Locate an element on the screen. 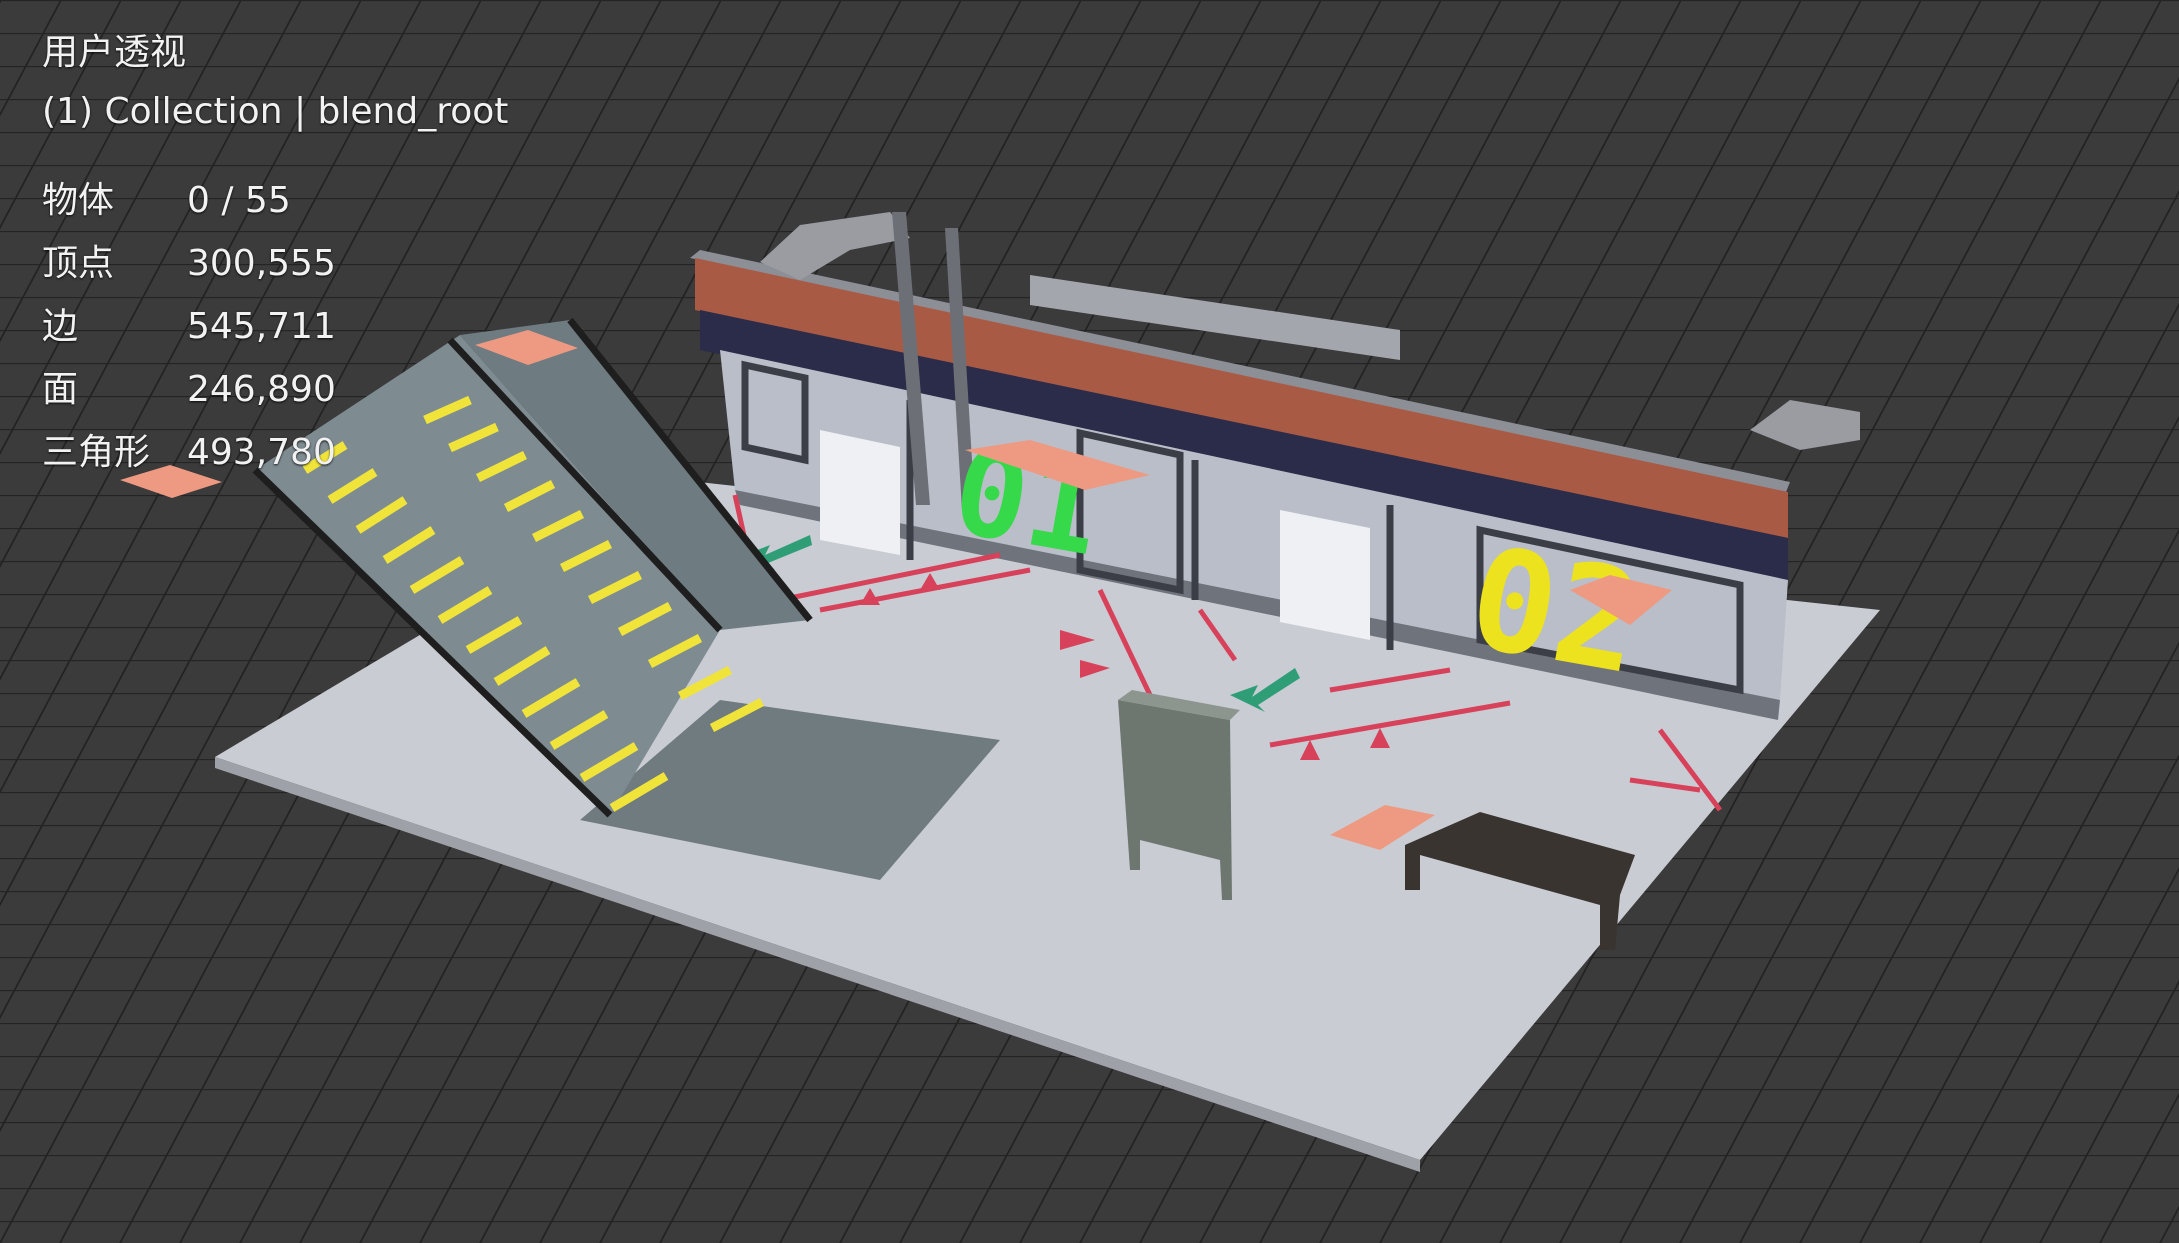  view-name: 用户透视 is located at coordinates (114, 52).